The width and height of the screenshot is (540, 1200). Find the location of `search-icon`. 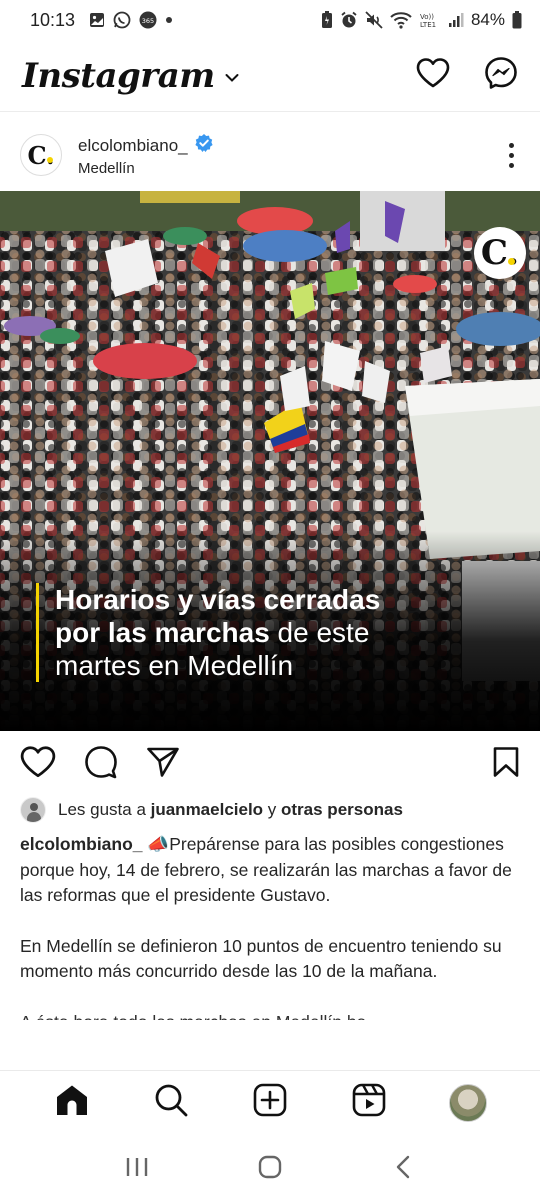

search-icon is located at coordinates (171, 1102).